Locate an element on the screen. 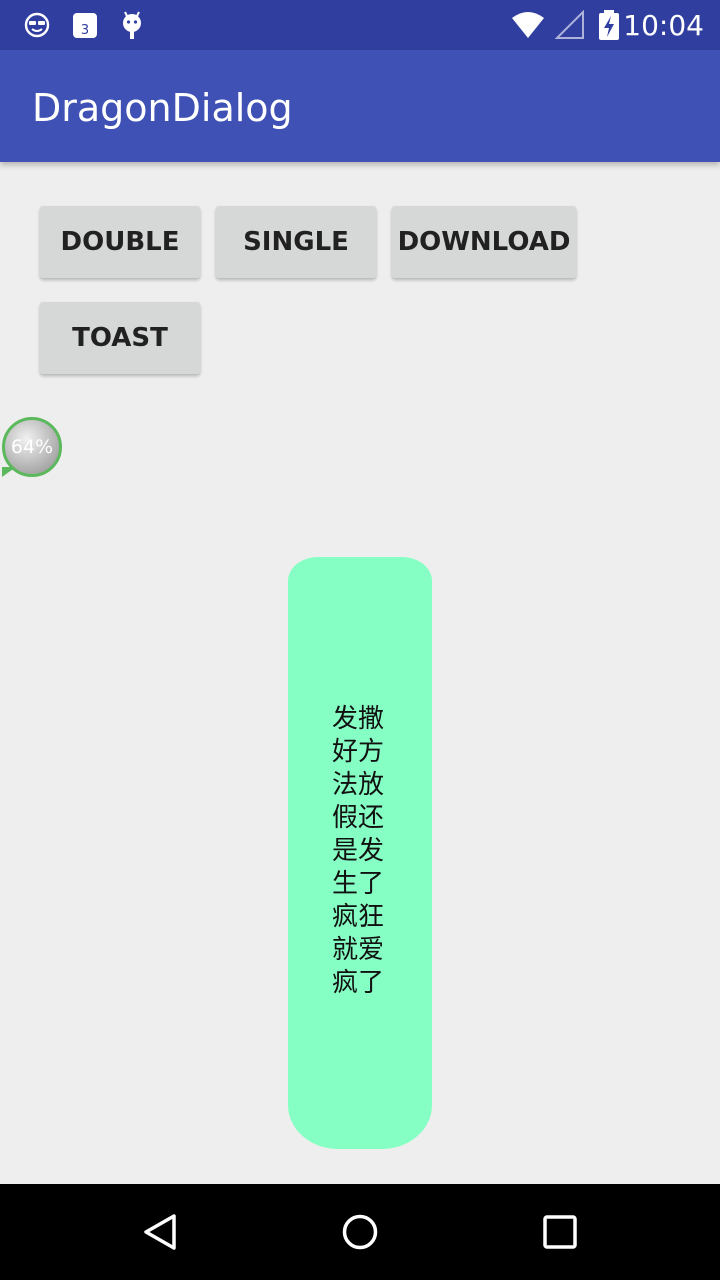  download-button: DOWNLOAD is located at coordinates (484, 242).